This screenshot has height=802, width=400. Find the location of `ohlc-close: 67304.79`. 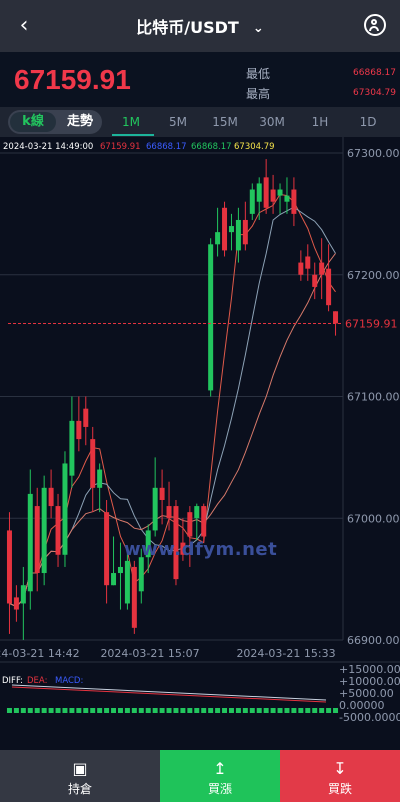

ohlc-close: 67304.79 is located at coordinates (254, 147).